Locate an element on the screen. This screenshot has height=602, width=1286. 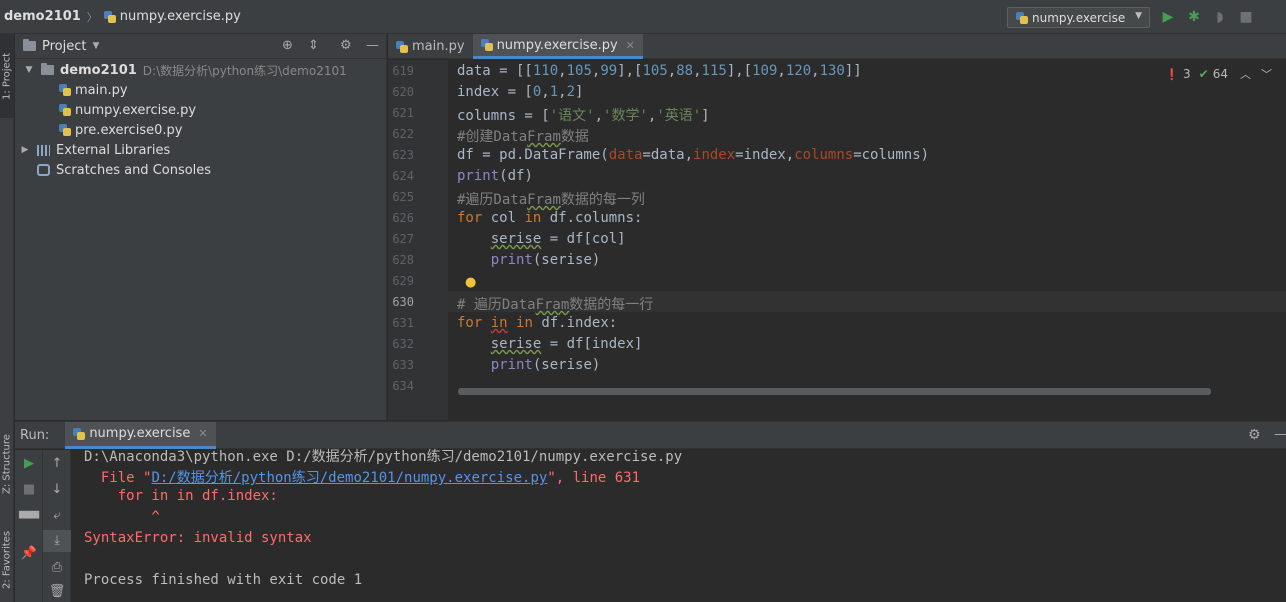
print-icon: ⎙ is located at coordinates (57, 567).